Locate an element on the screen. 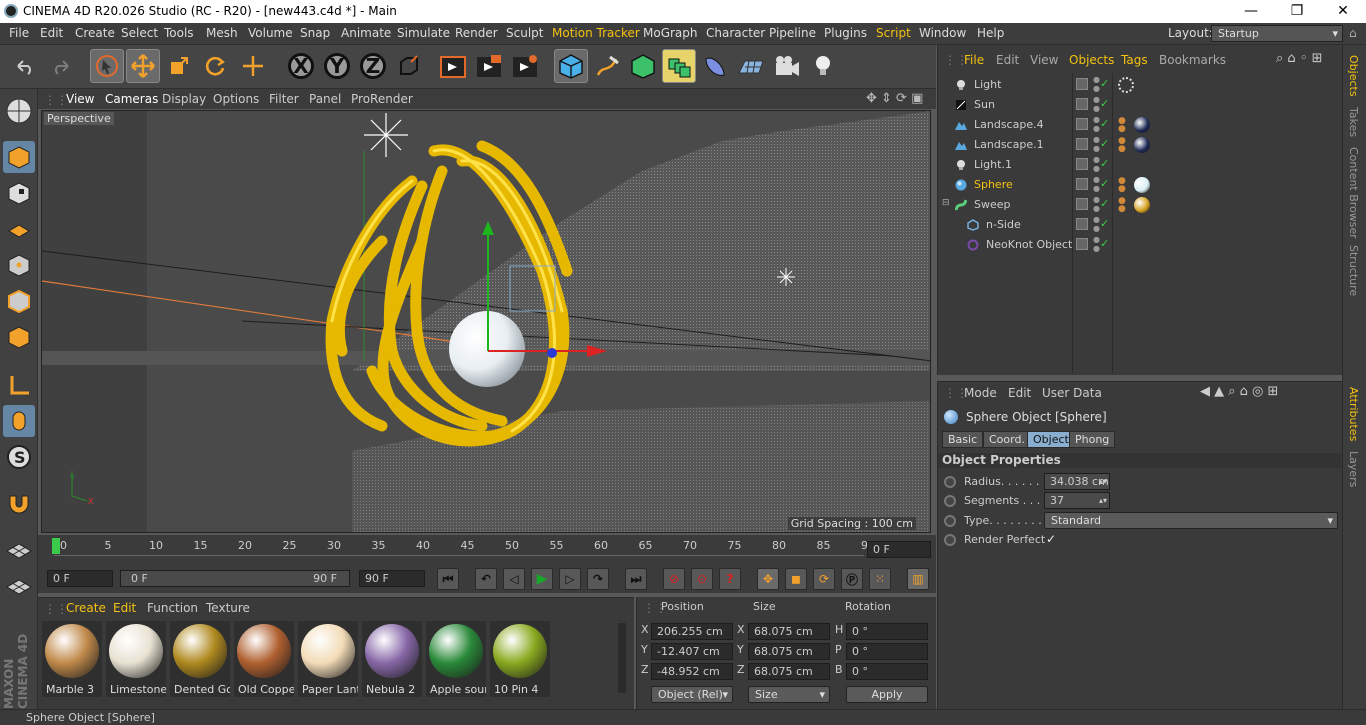  object-row: Sphere ● ● ✓ ● ● is located at coordinates (1142, 185).